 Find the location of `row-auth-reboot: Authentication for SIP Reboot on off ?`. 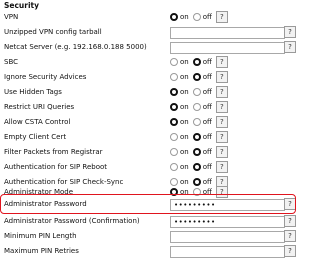

row-auth-reboot: Authentication for SIP Reboot on off ? is located at coordinates (150, 167).